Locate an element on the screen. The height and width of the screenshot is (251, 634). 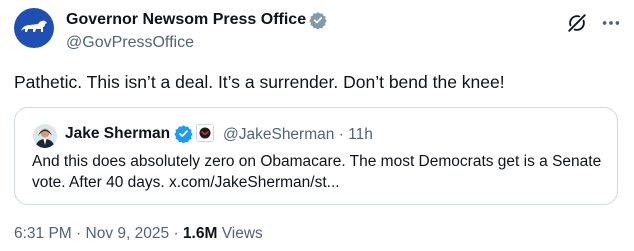
quote-meta: @JakeSherman · 11h is located at coordinates (298, 134).